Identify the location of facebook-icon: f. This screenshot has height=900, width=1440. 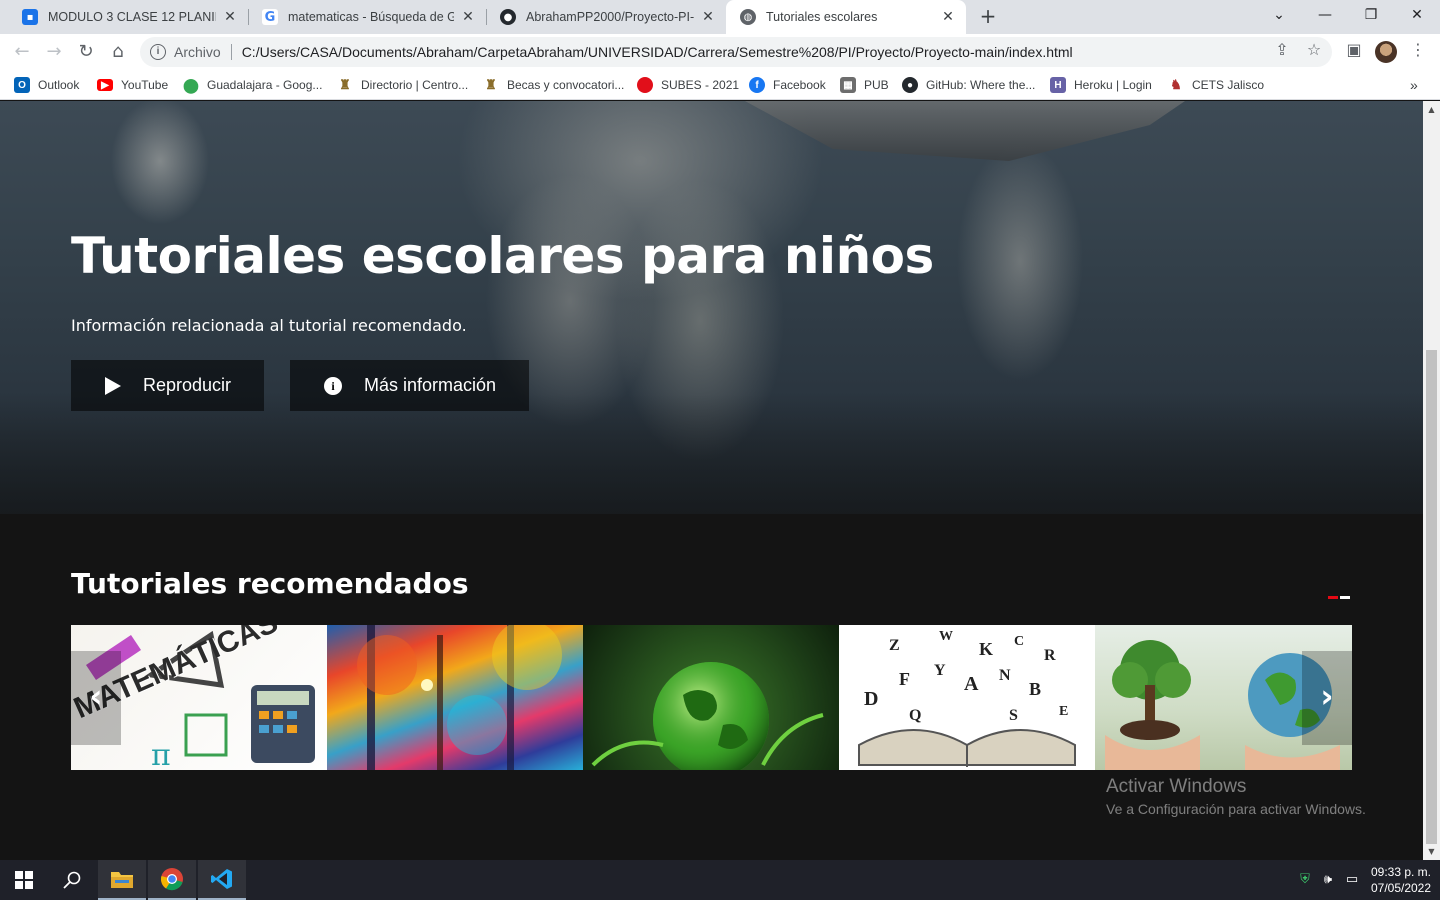
(757, 85).